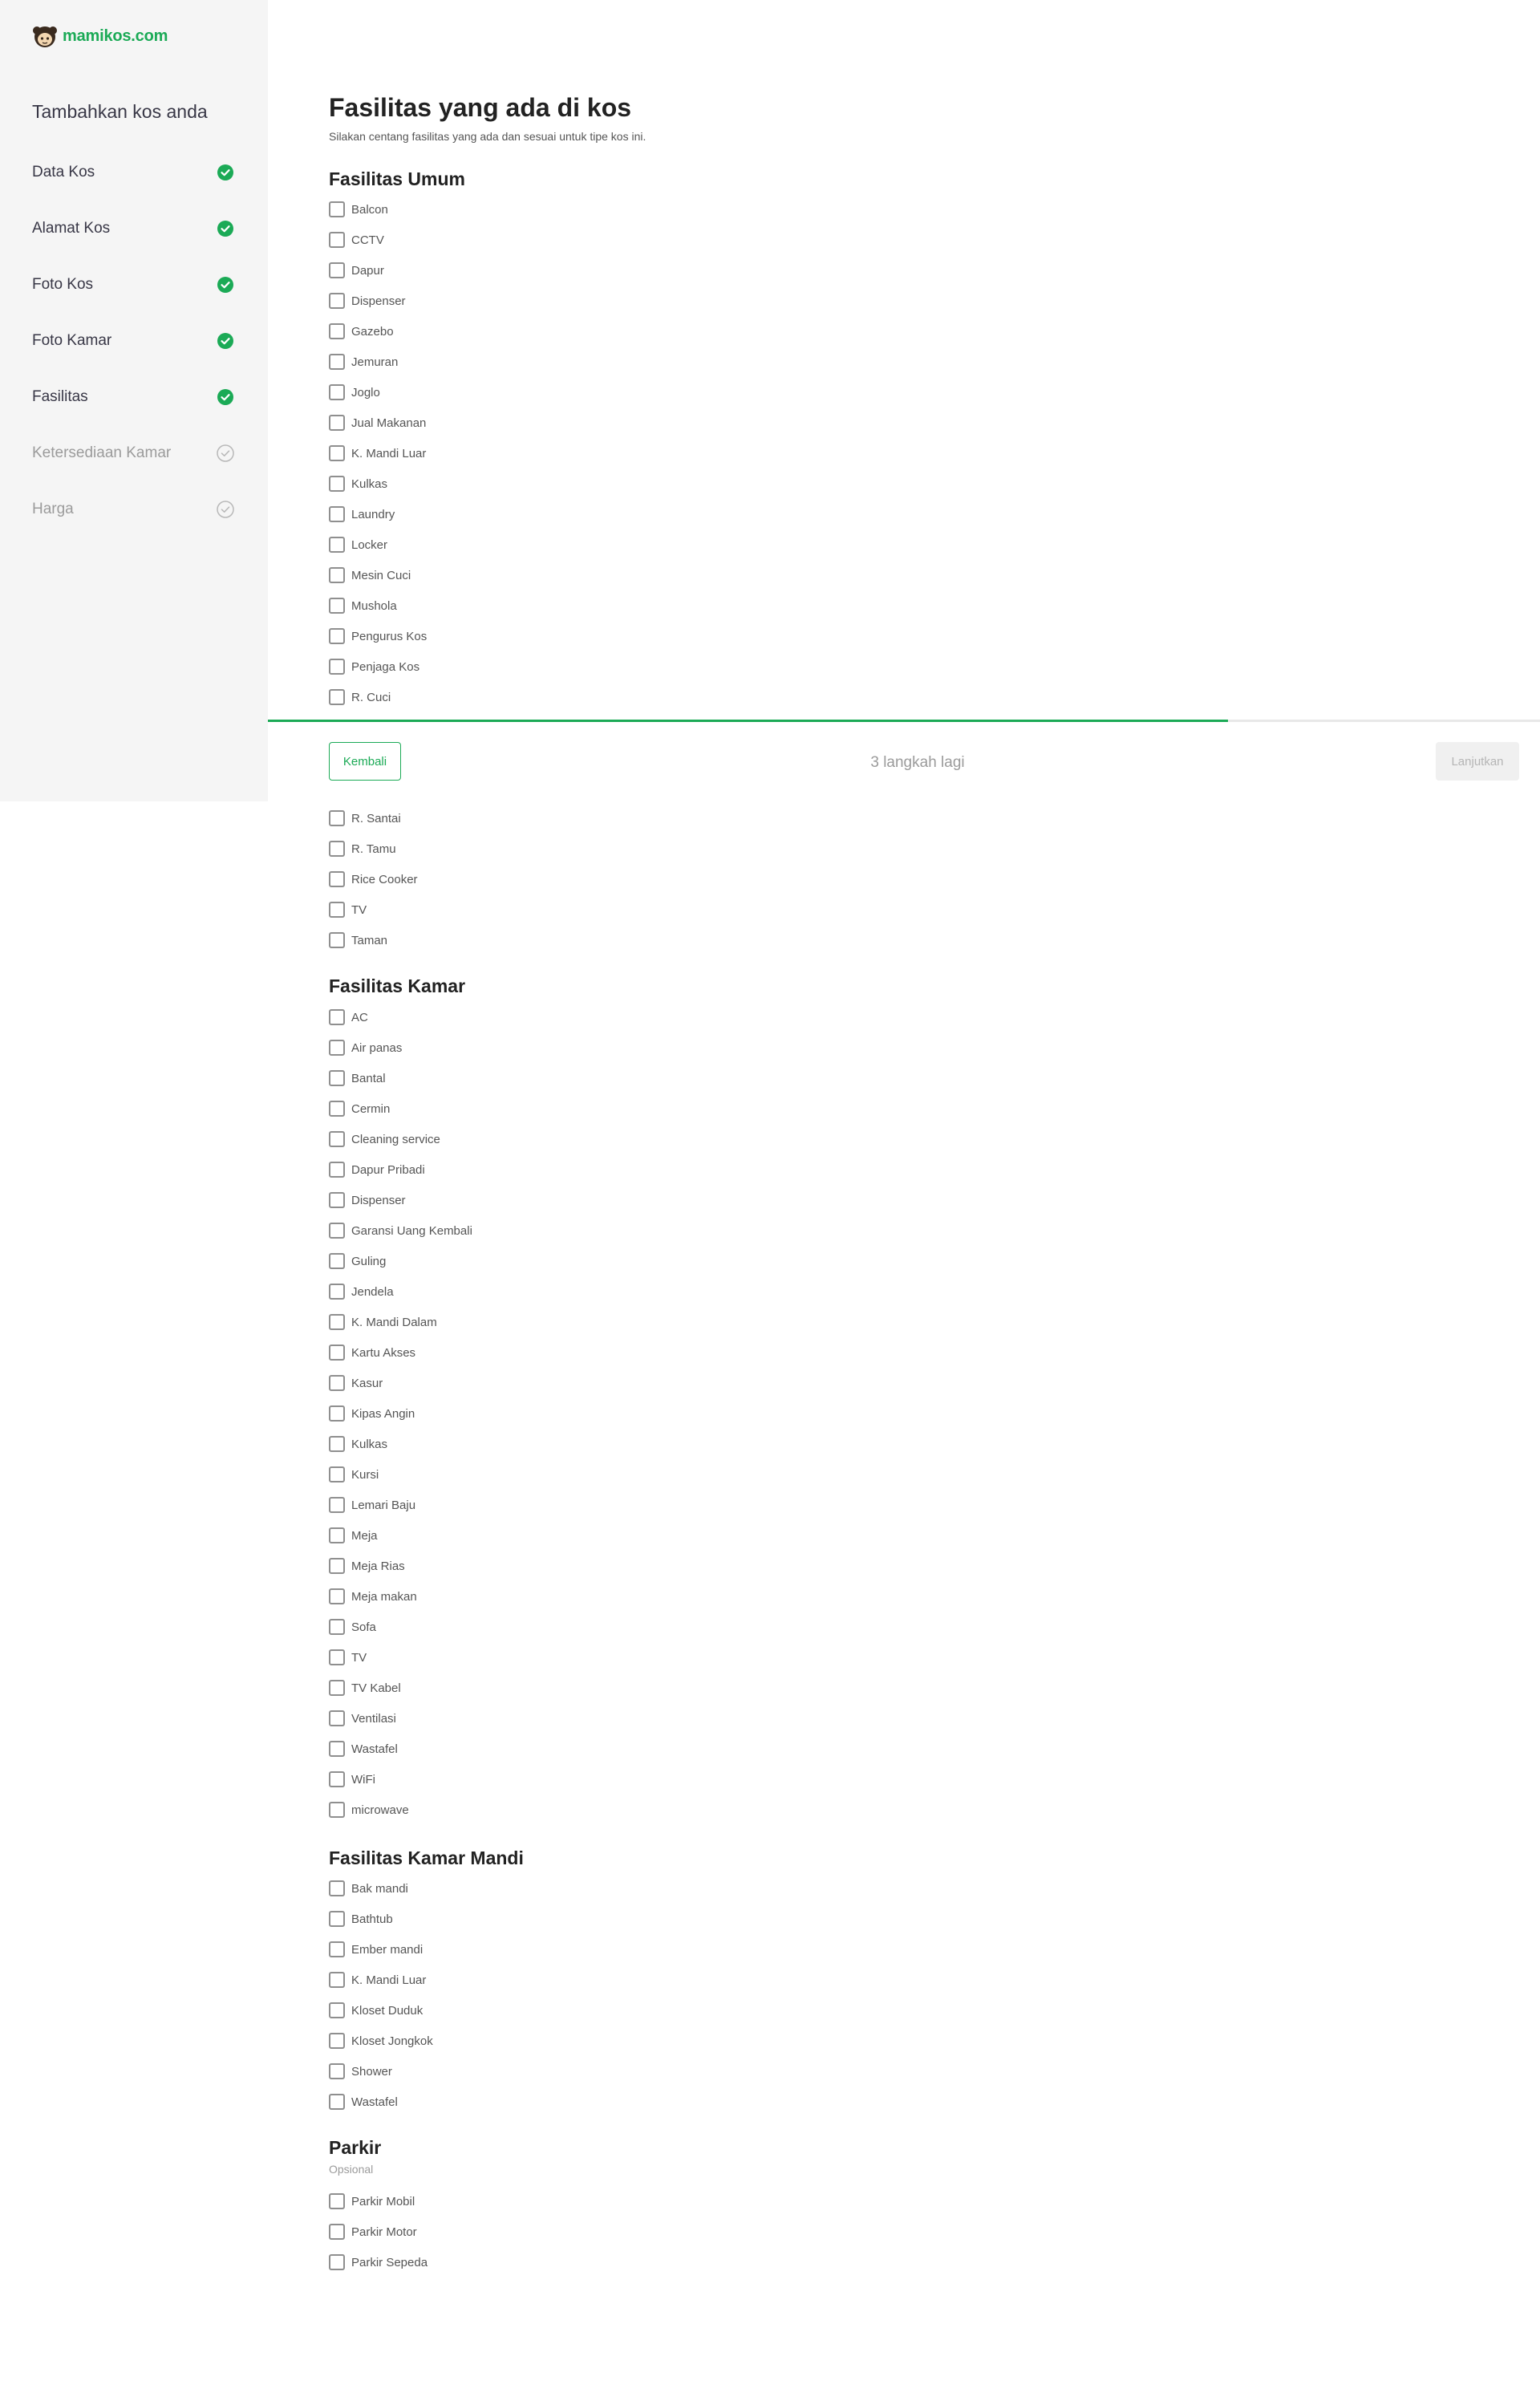  Describe the element at coordinates (374, 940) in the screenshot. I see `checkbox-option: Taman` at that location.